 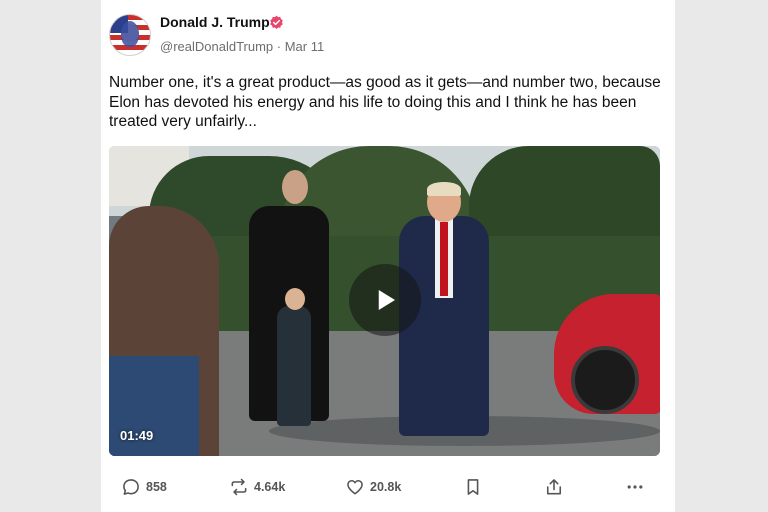 What do you see at coordinates (605, 380) in the screenshot?
I see `video-frame-wheel` at bounding box center [605, 380].